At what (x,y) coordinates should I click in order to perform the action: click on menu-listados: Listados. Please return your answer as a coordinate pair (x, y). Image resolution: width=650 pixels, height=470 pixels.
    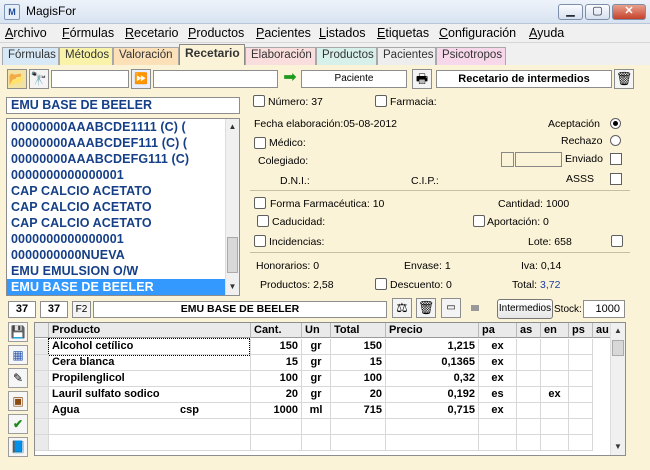
    Looking at the image, I should click on (342, 33).